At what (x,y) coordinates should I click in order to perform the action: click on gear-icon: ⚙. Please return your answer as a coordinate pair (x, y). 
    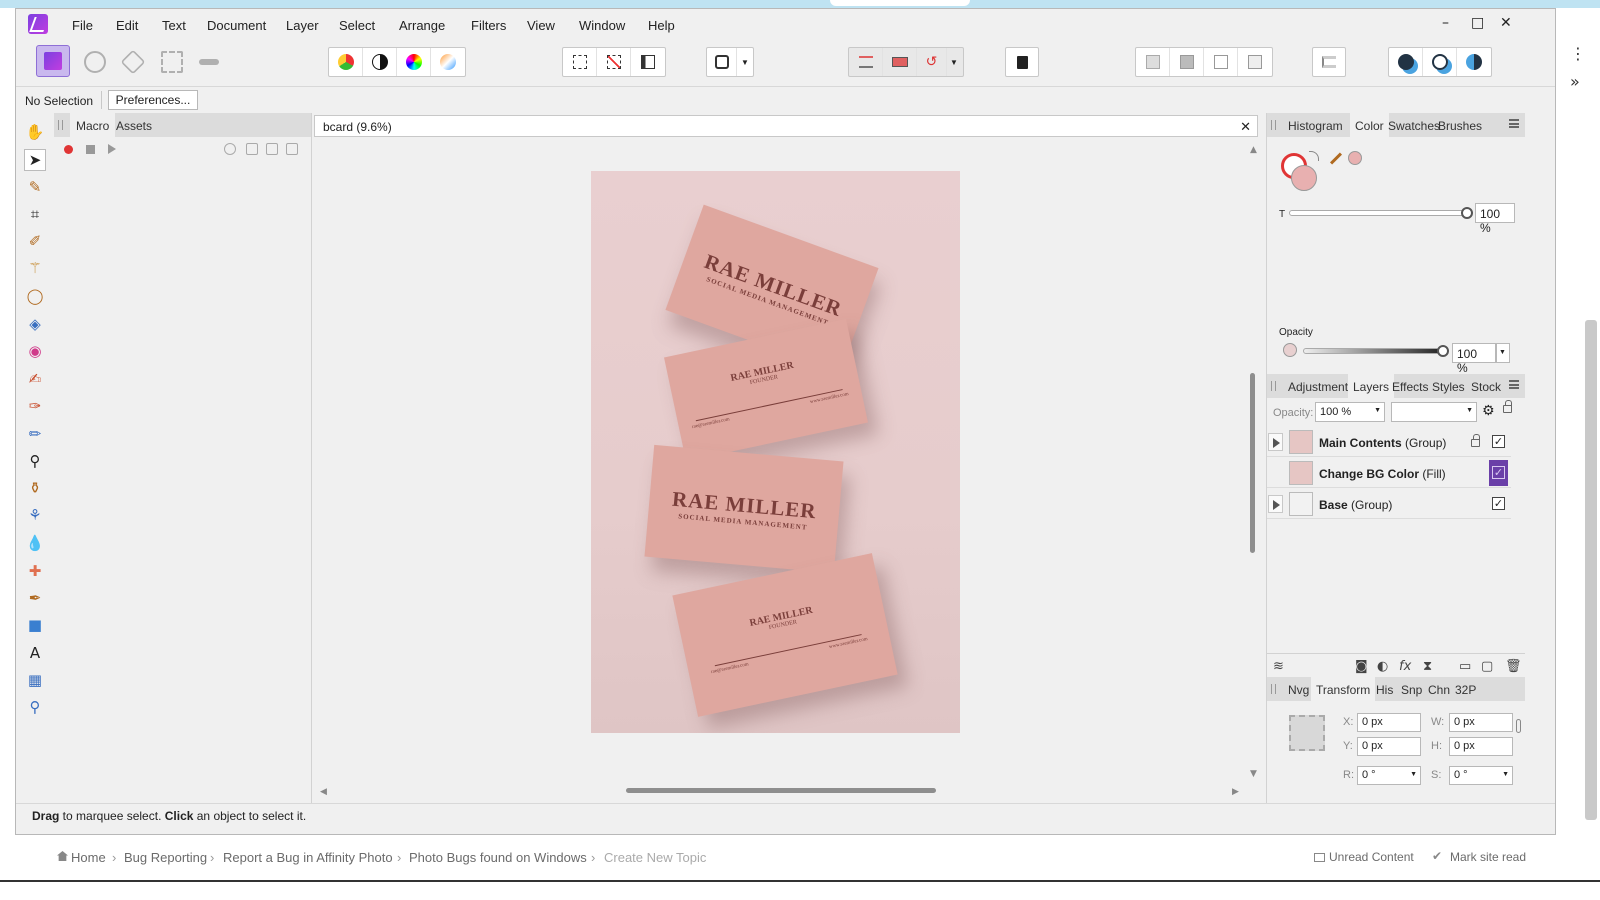
    Looking at the image, I should click on (1488, 411).